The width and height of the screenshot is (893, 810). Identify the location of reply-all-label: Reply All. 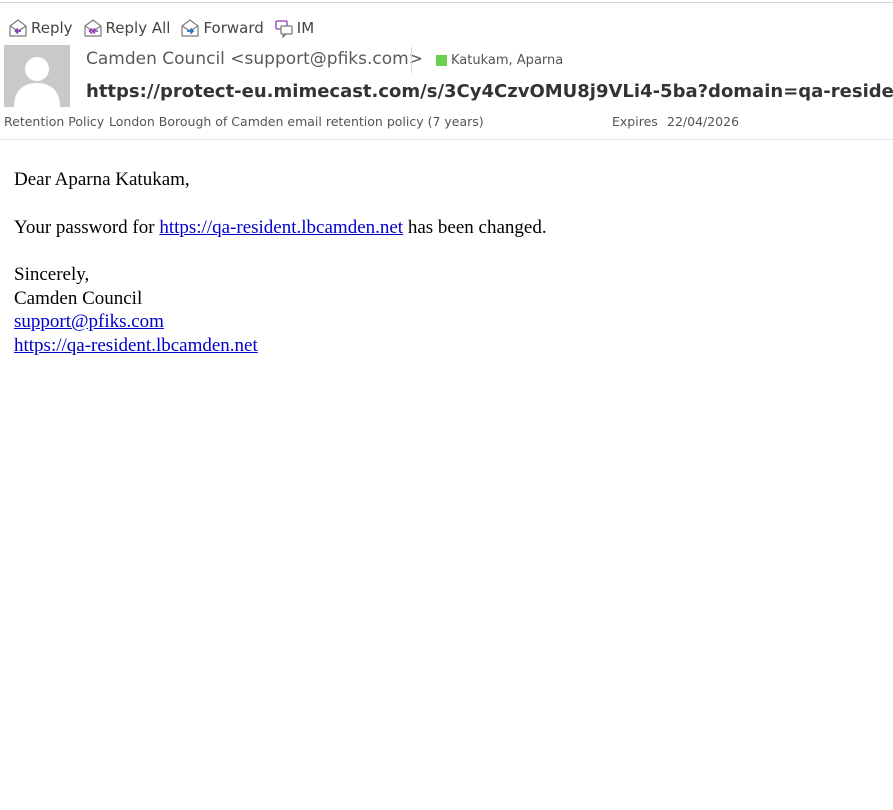
(138, 28).